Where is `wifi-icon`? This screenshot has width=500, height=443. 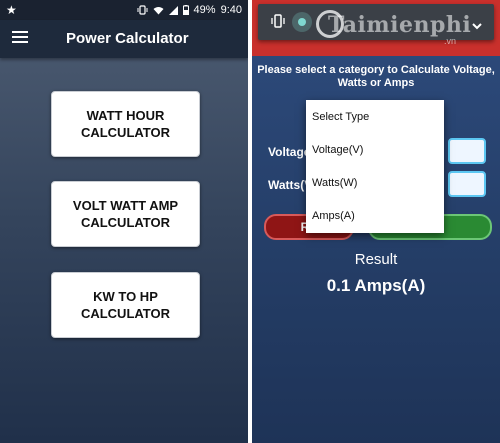 wifi-icon is located at coordinates (158, 10).